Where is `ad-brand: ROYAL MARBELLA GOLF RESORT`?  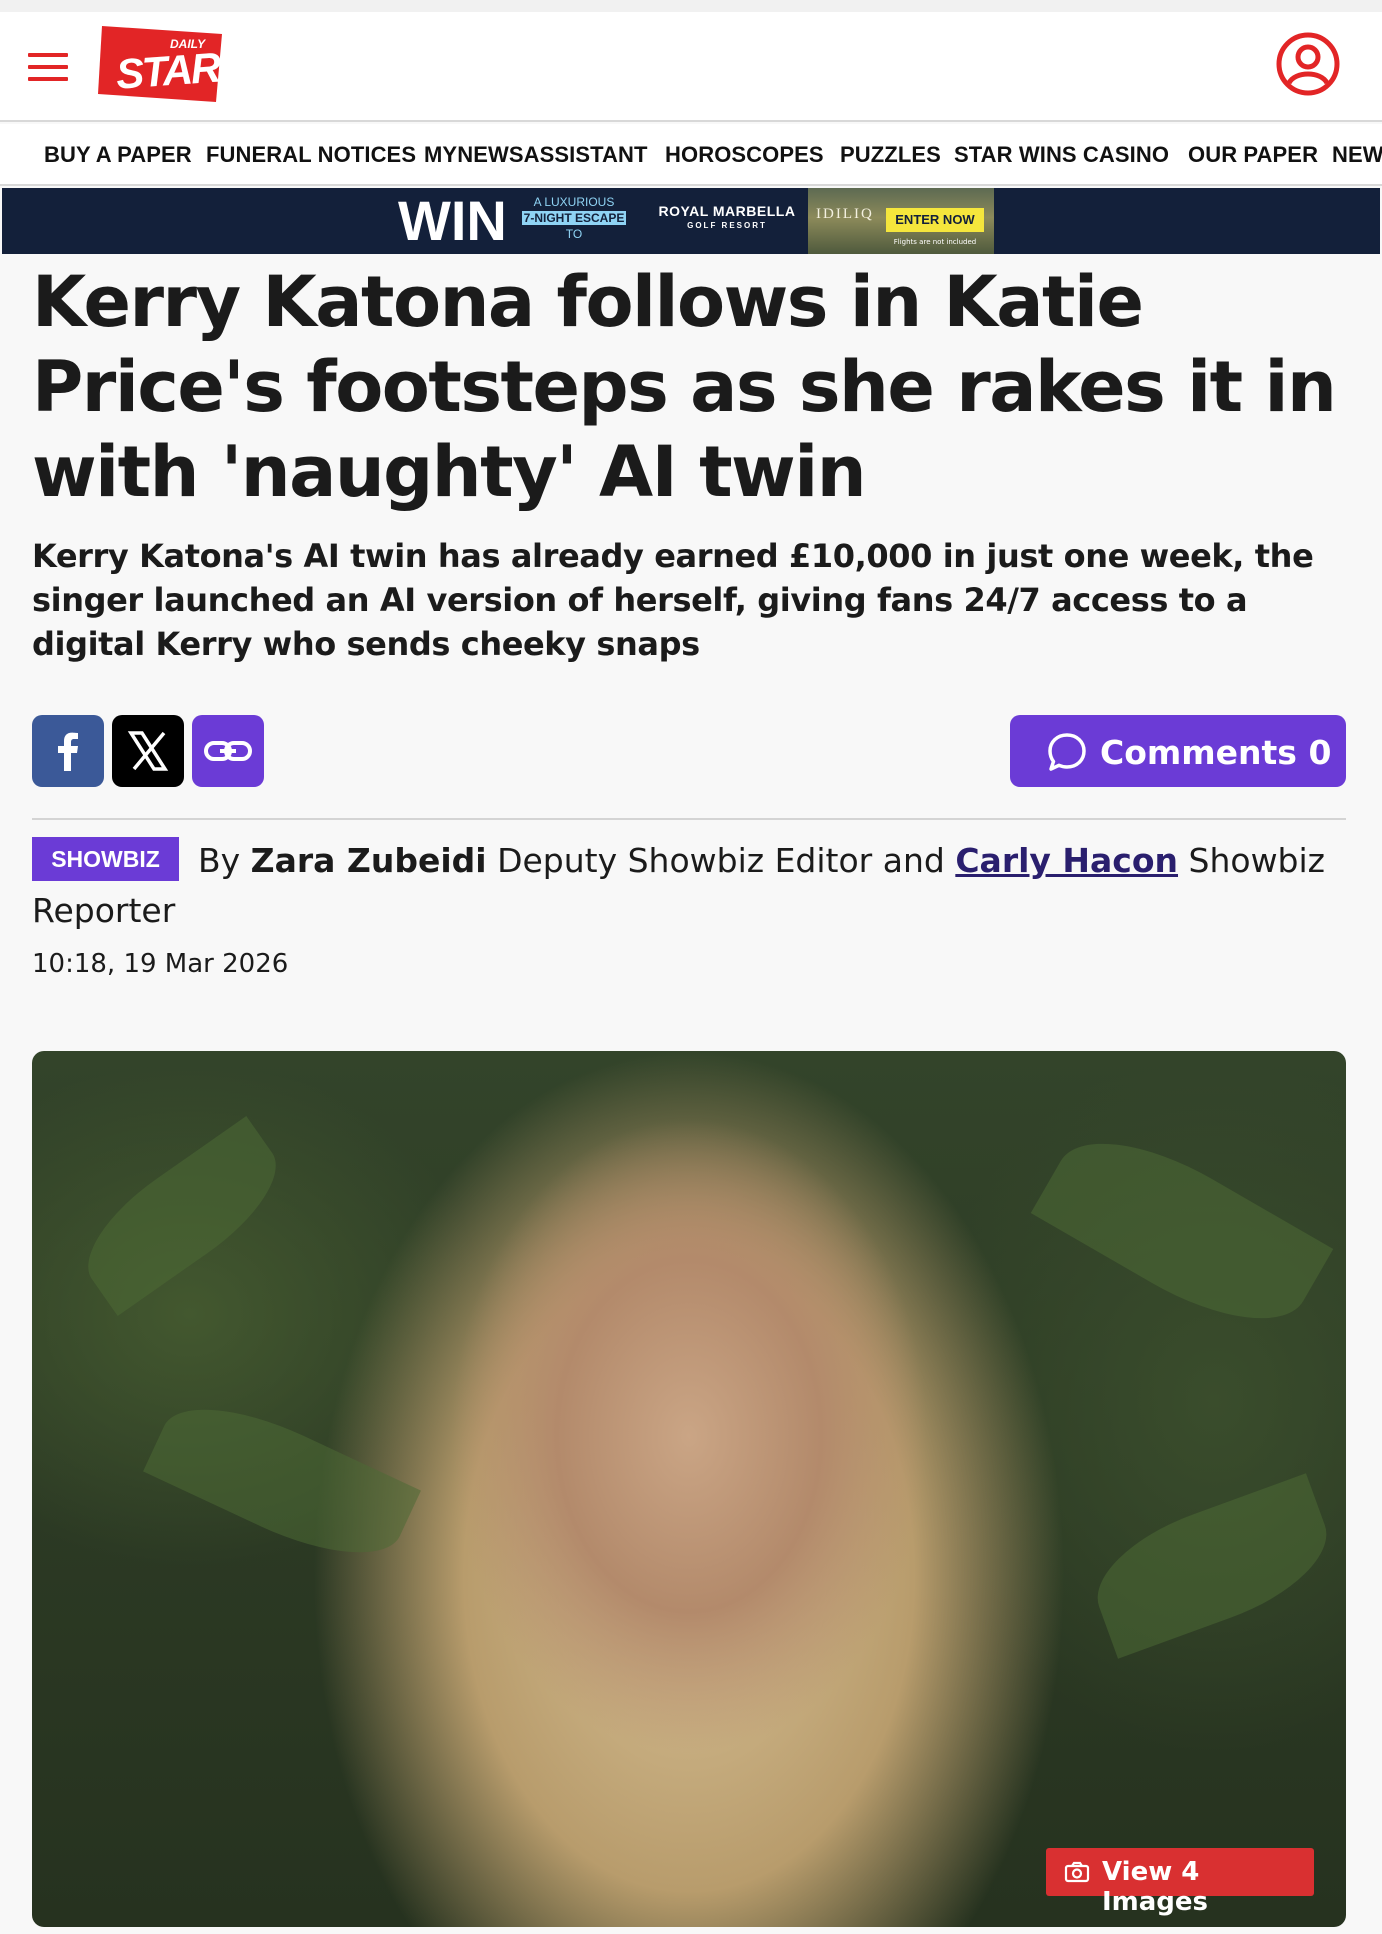
ad-brand: ROYAL MARBELLA GOLF RESORT is located at coordinates (727, 216).